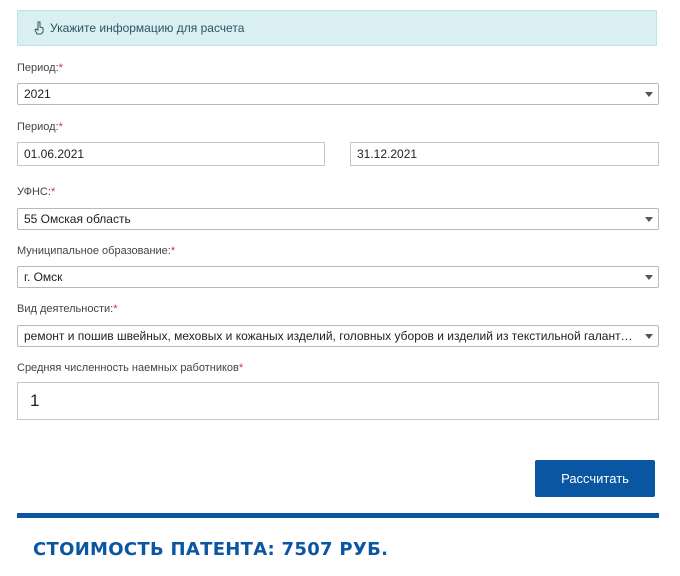  I want to click on activity-label: Вид деятельности:*, so click(67, 309).